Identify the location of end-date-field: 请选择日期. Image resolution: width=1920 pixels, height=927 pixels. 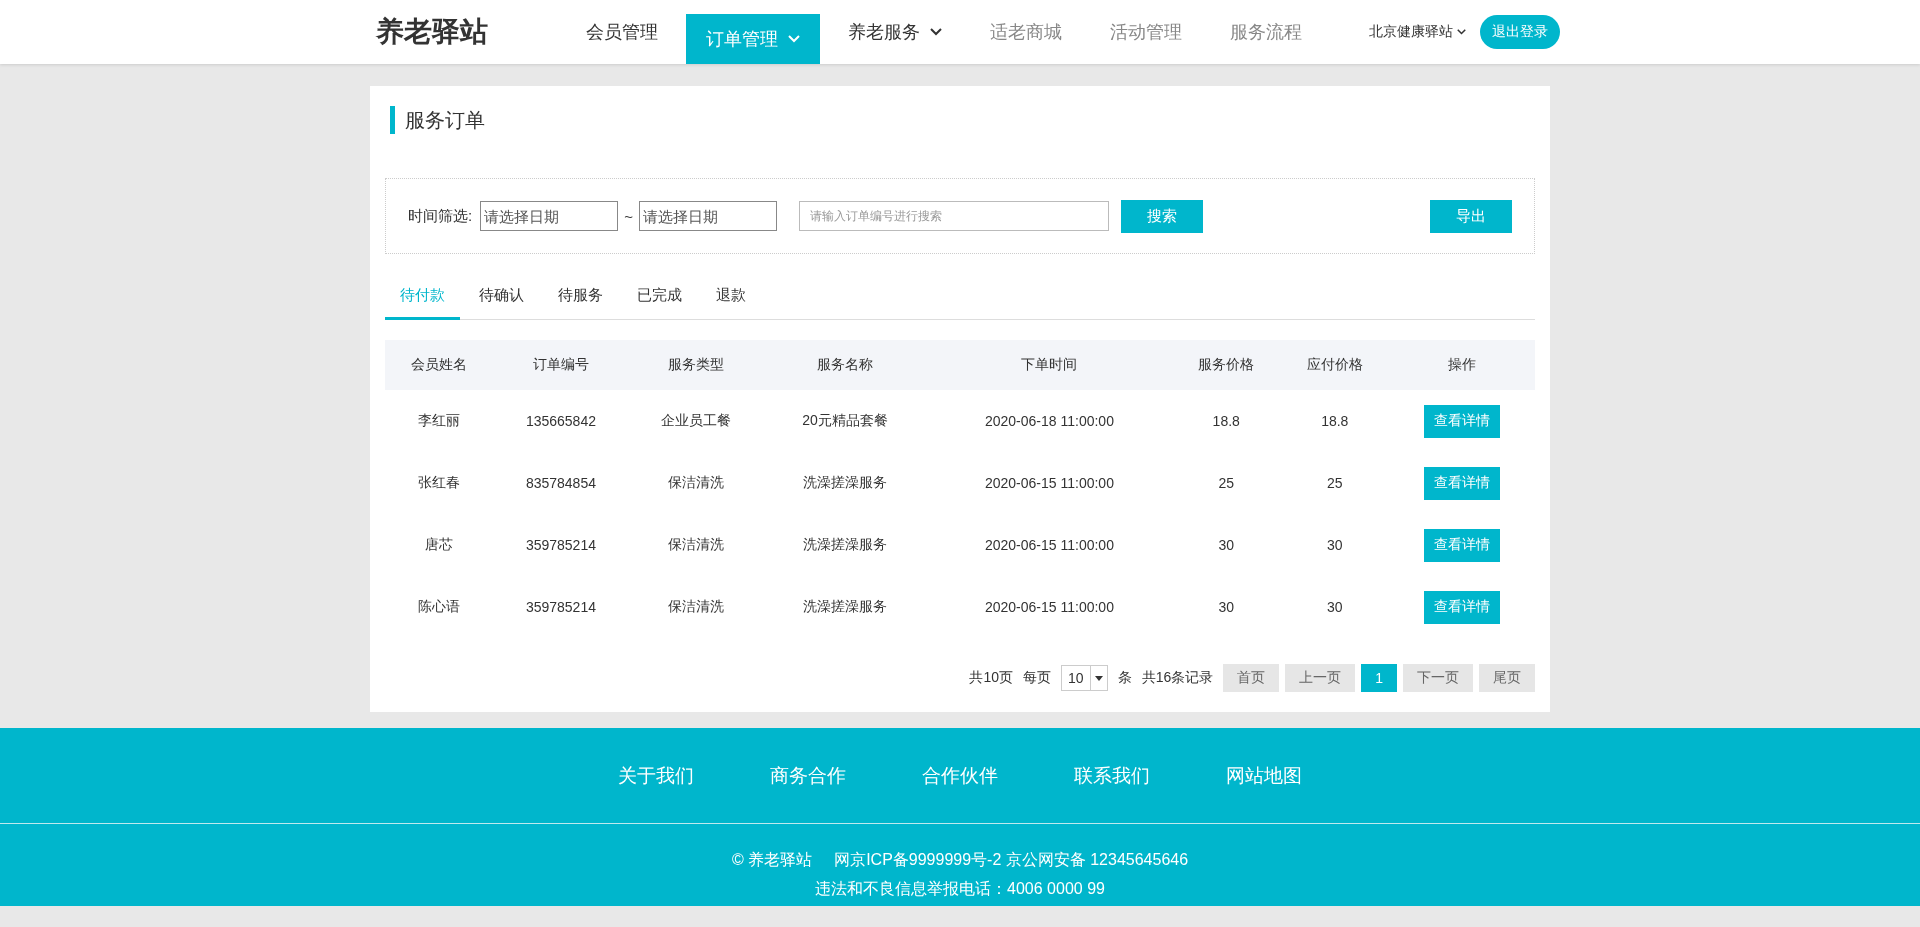
(707, 216).